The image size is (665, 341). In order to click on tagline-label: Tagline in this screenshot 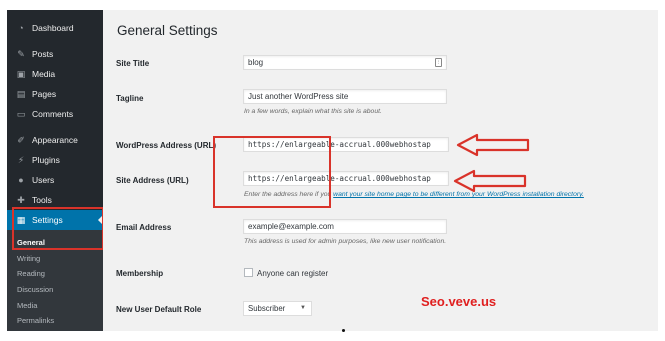, I will do `click(130, 98)`.